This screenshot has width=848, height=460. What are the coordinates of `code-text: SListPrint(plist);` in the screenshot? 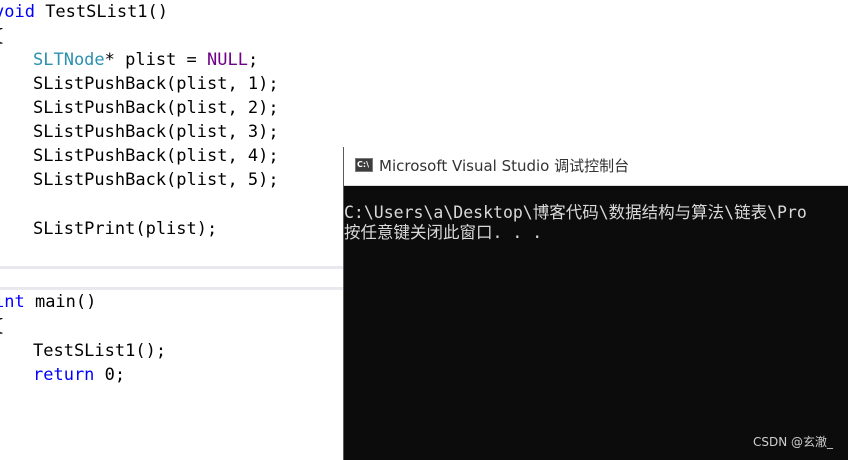 It's located at (125, 229).